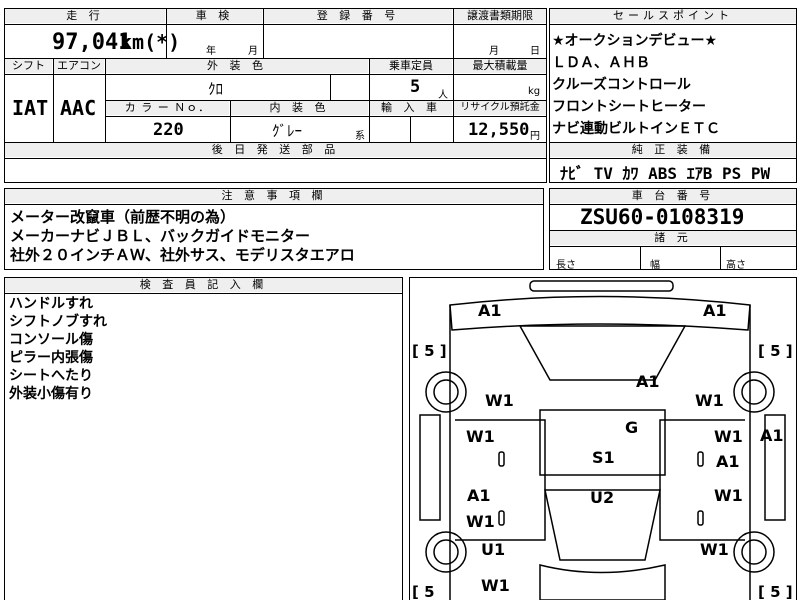  I want to click on sales-point-item: ナビ連動ビルトインＥＴＣ, so click(636, 129).